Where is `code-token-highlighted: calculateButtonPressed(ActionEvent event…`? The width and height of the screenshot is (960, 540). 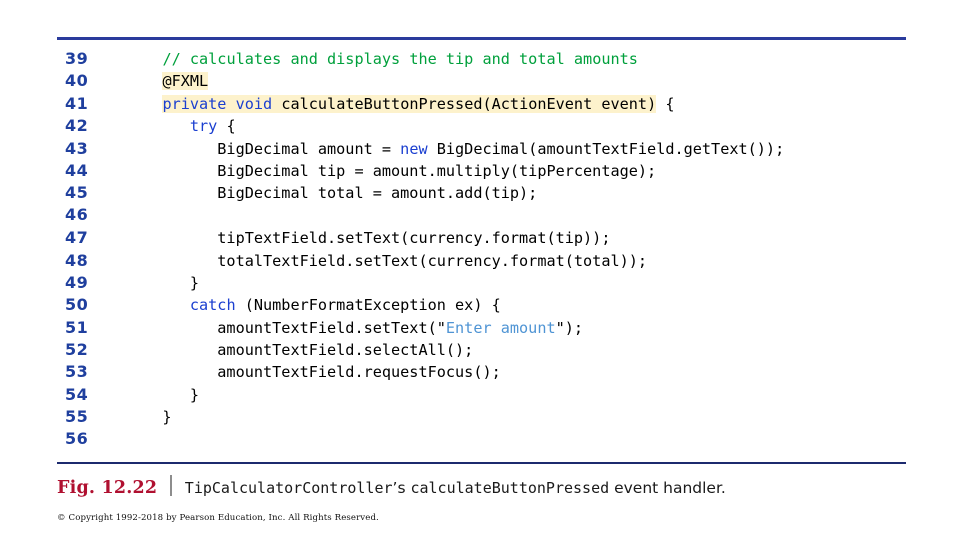 code-token-highlighted: calculateButtonPressed(ActionEvent event… is located at coordinates (464, 103).